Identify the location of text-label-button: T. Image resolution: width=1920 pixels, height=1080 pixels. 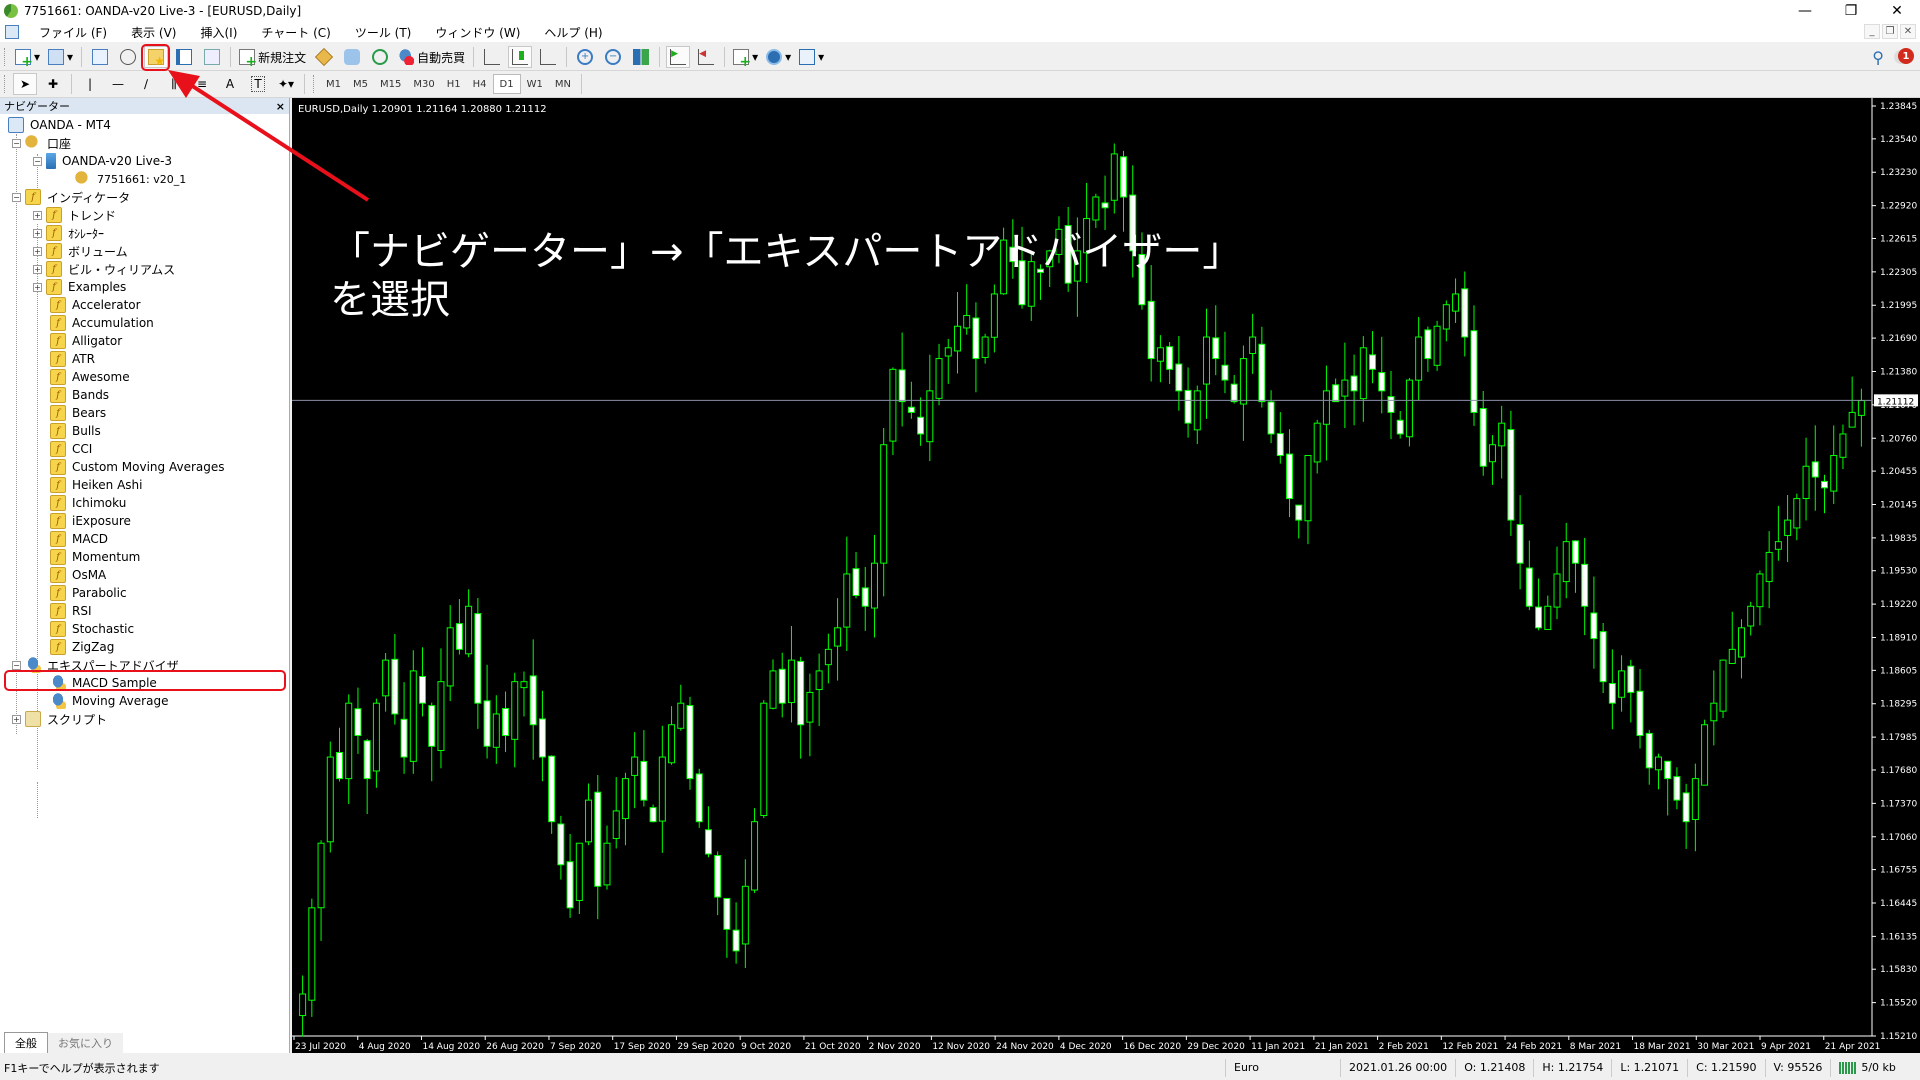
(258, 84).